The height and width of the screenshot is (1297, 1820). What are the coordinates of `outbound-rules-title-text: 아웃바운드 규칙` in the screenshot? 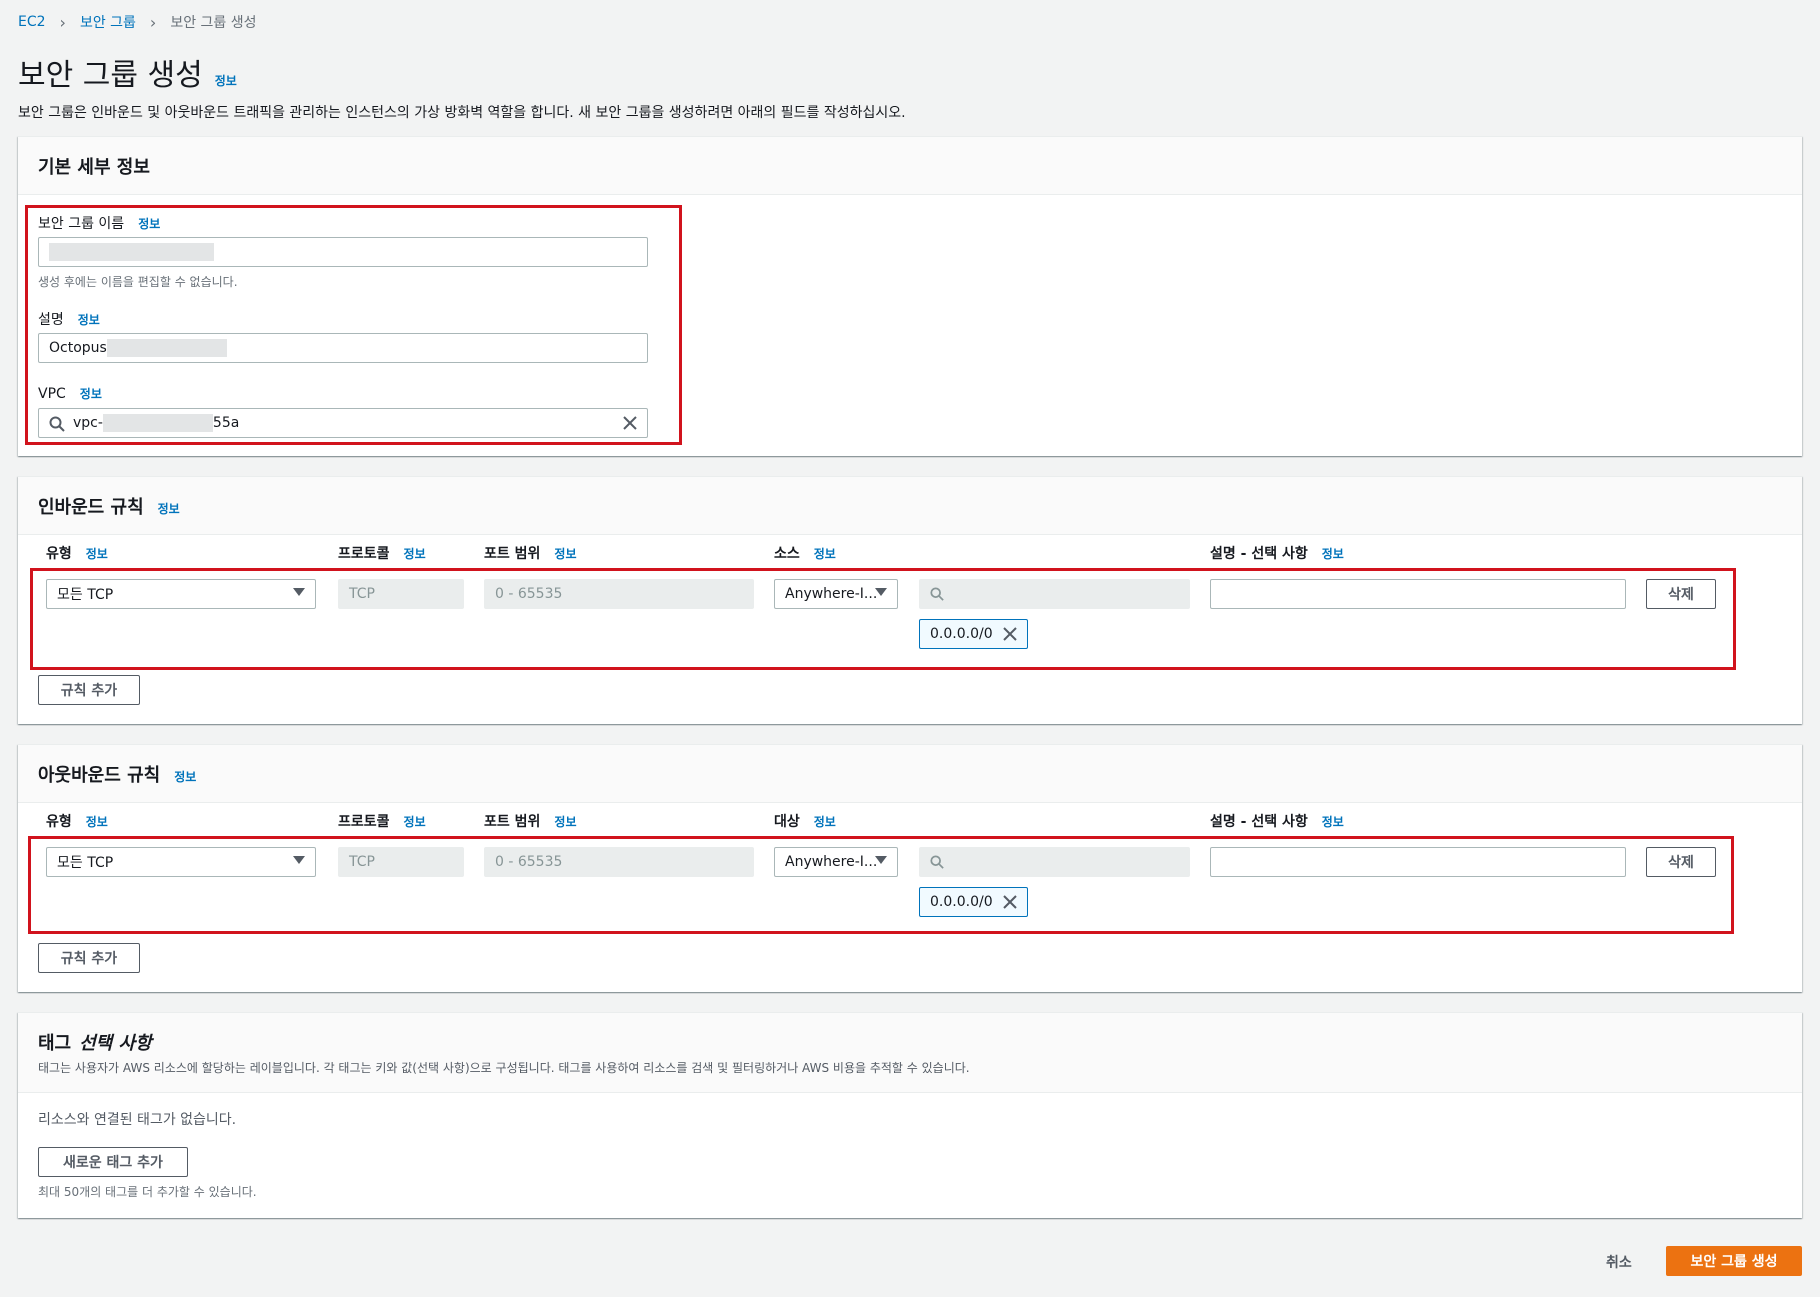 It's located at (99, 775).